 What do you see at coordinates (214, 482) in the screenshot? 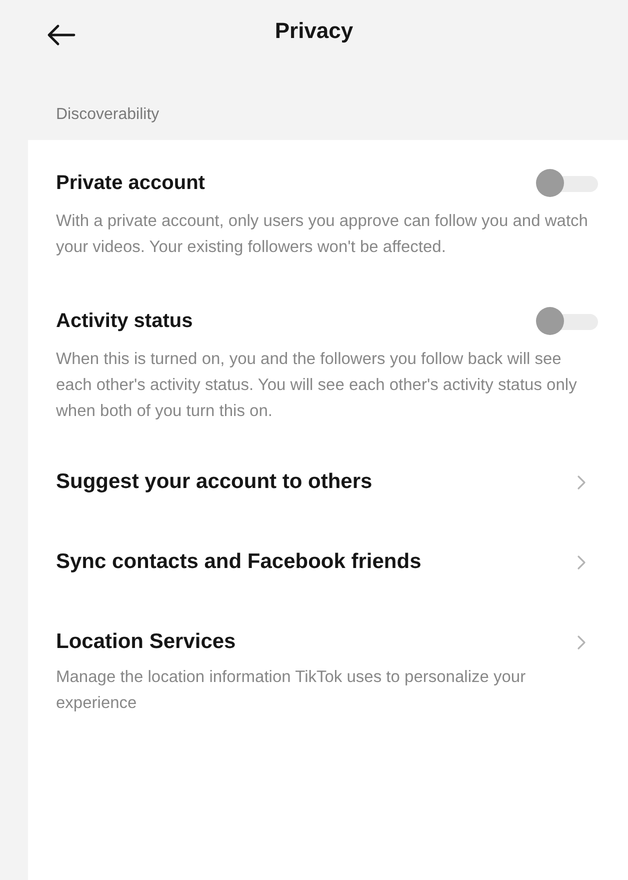
I see `setting-title: Suggest your account to others` at bounding box center [214, 482].